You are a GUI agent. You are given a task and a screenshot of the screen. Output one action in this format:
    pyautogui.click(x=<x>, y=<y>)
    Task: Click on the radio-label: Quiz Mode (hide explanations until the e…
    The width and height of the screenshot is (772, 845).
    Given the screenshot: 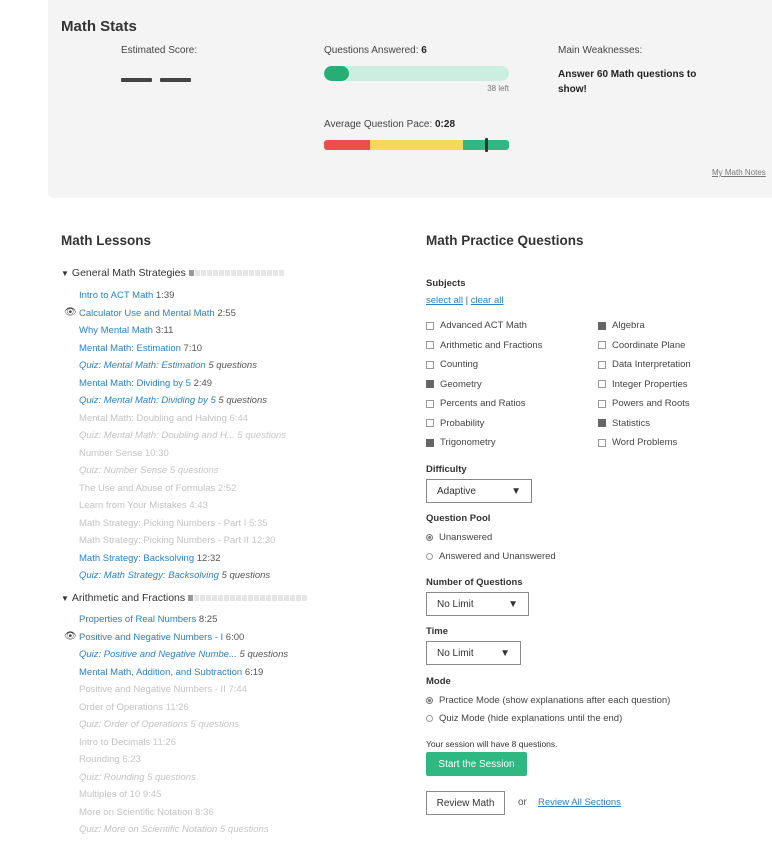 What is the action you would take?
    pyautogui.click(x=531, y=718)
    